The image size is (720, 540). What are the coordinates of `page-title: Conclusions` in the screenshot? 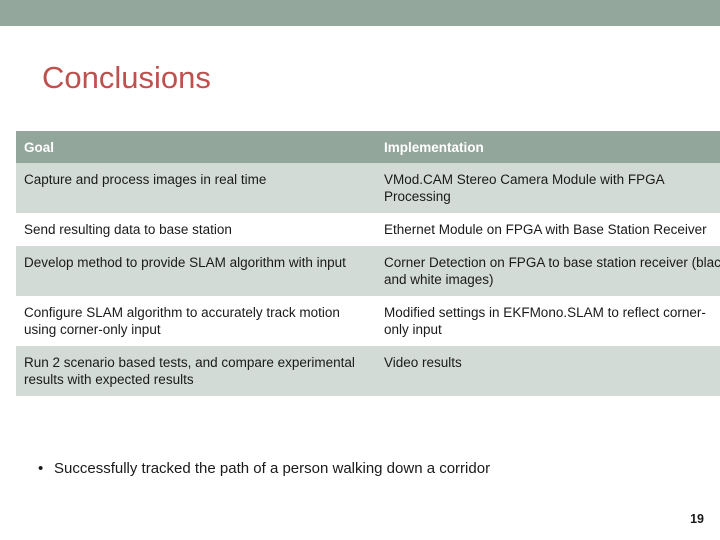 It's located at (126, 77).